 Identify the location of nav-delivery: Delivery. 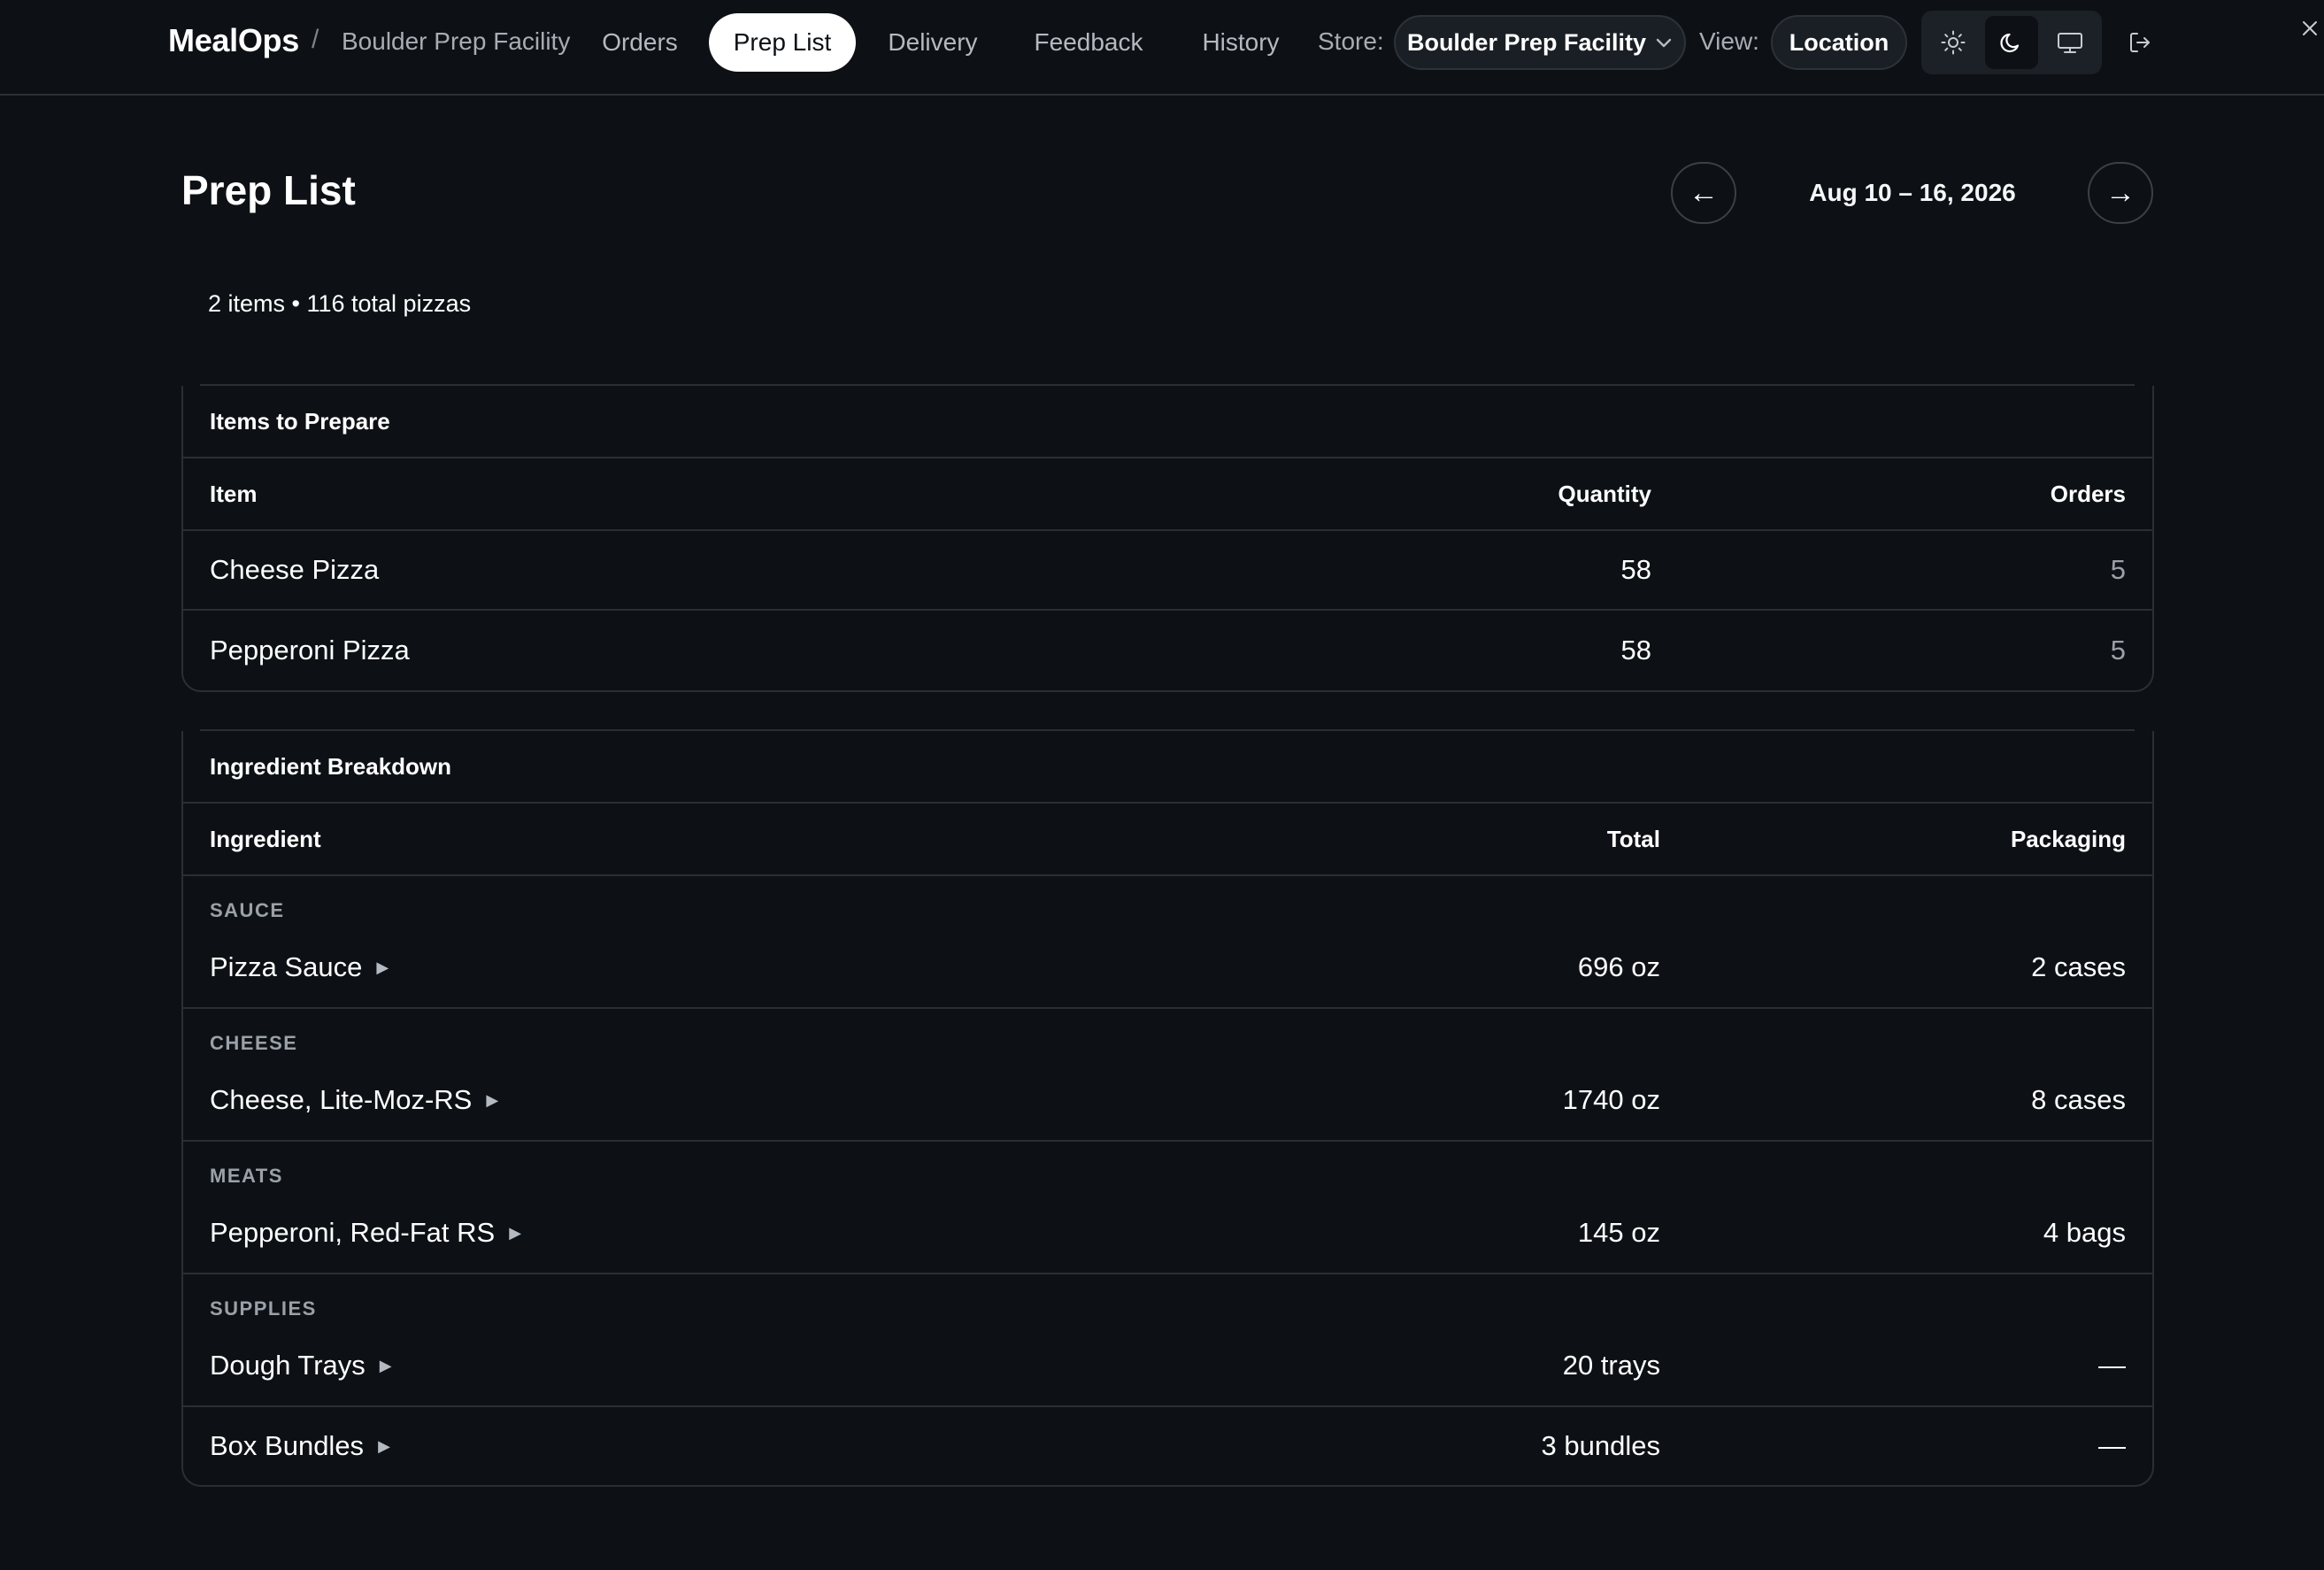
(932, 42).